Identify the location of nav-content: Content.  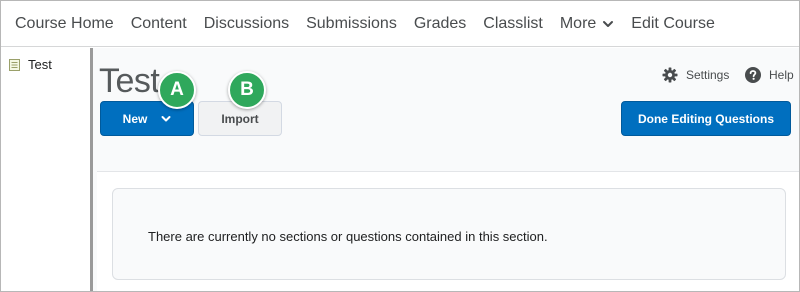
(159, 24).